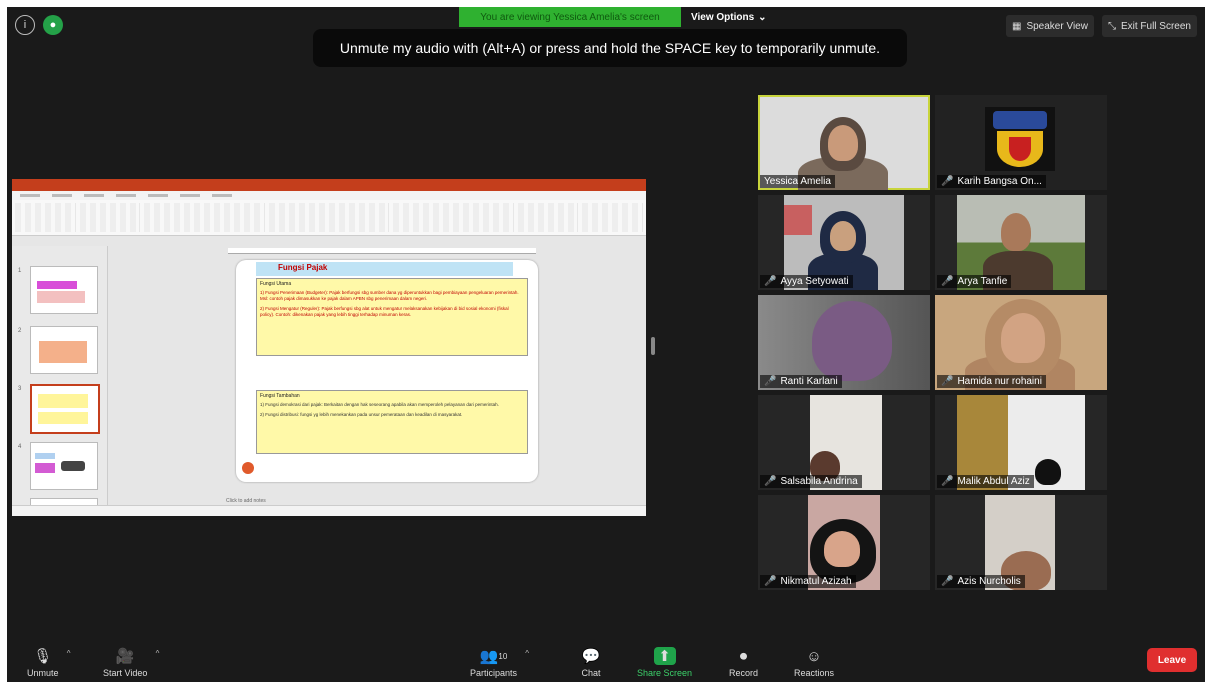 The image size is (1205, 682). What do you see at coordinates (53, 25) in the screenshot?
I see `security-shield-icon: ●` at bounding box center [53, 25].